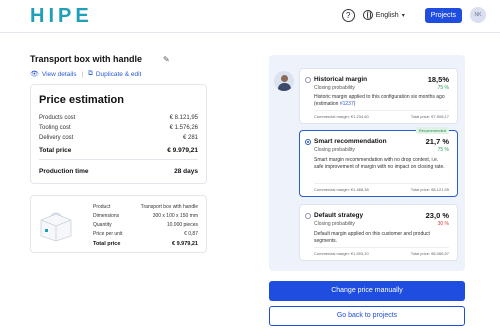 The width and height of the screenshot is (500, 334). I want to click on radio-historical, so click(308, 80).